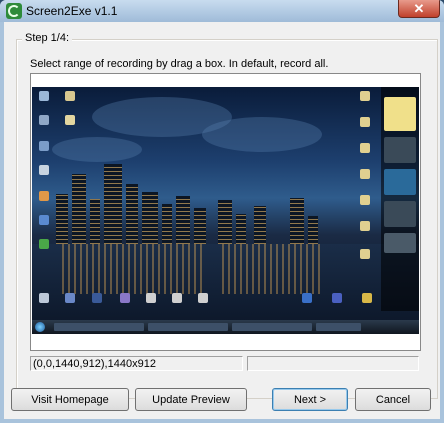 The height and width of the screenshot is (423, 444). Describe the element at coordinates (40, 327) in the screenshot. I see `start-orb-icon` at that location.